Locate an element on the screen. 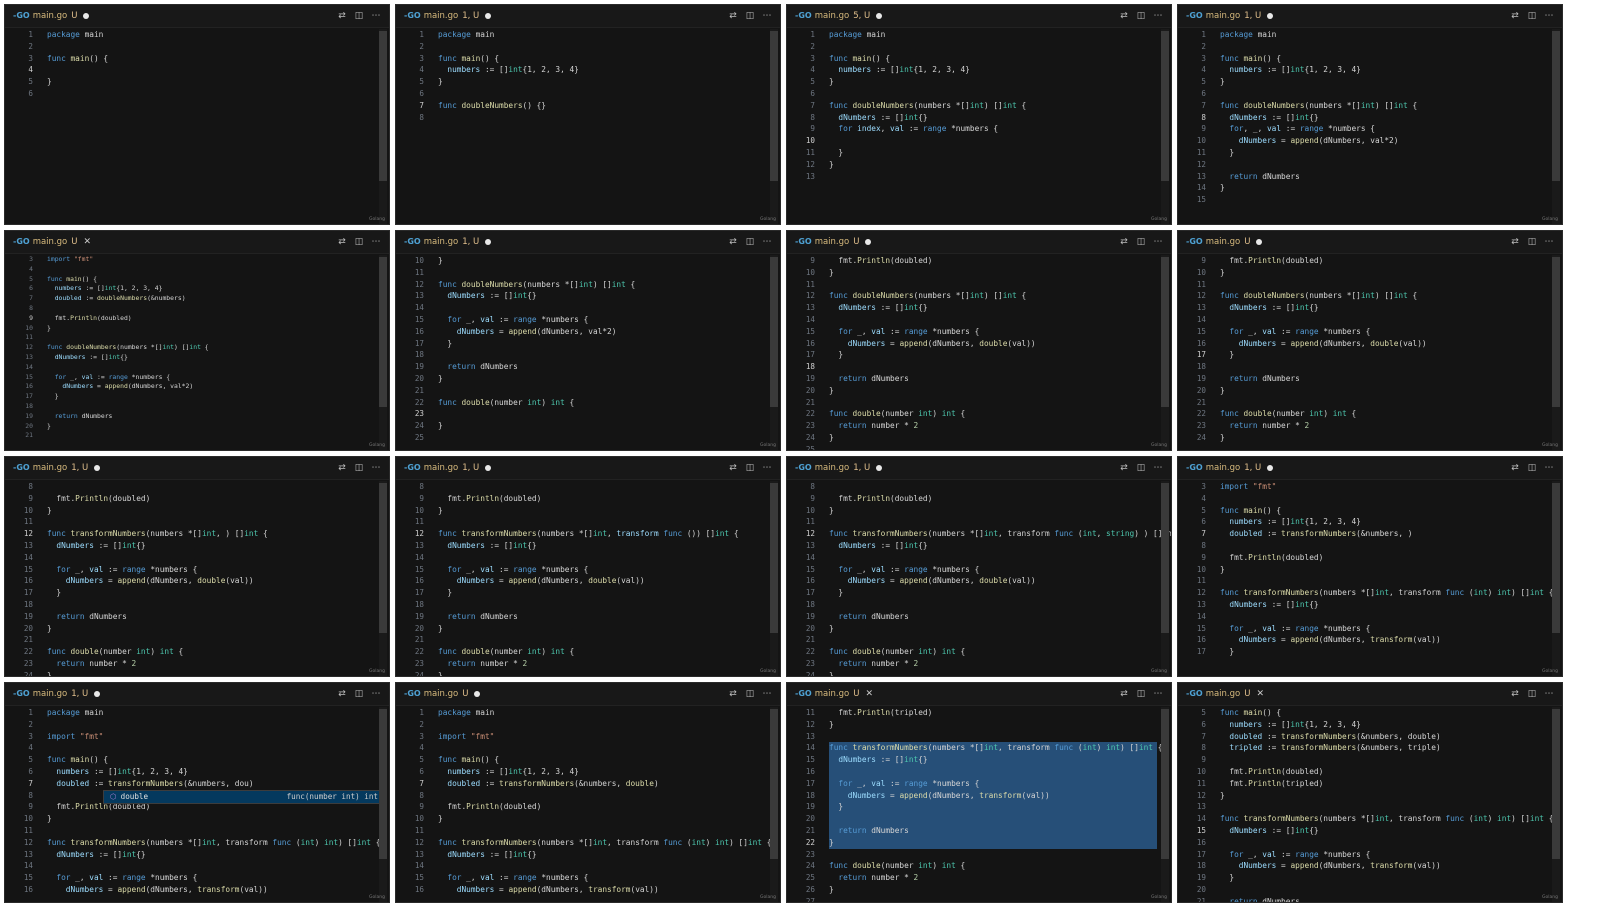 The height and width of the screenshot is (906, 1600). autocomplete-item: ⬡ double func(number int) int is located at coordinates (244, 796).